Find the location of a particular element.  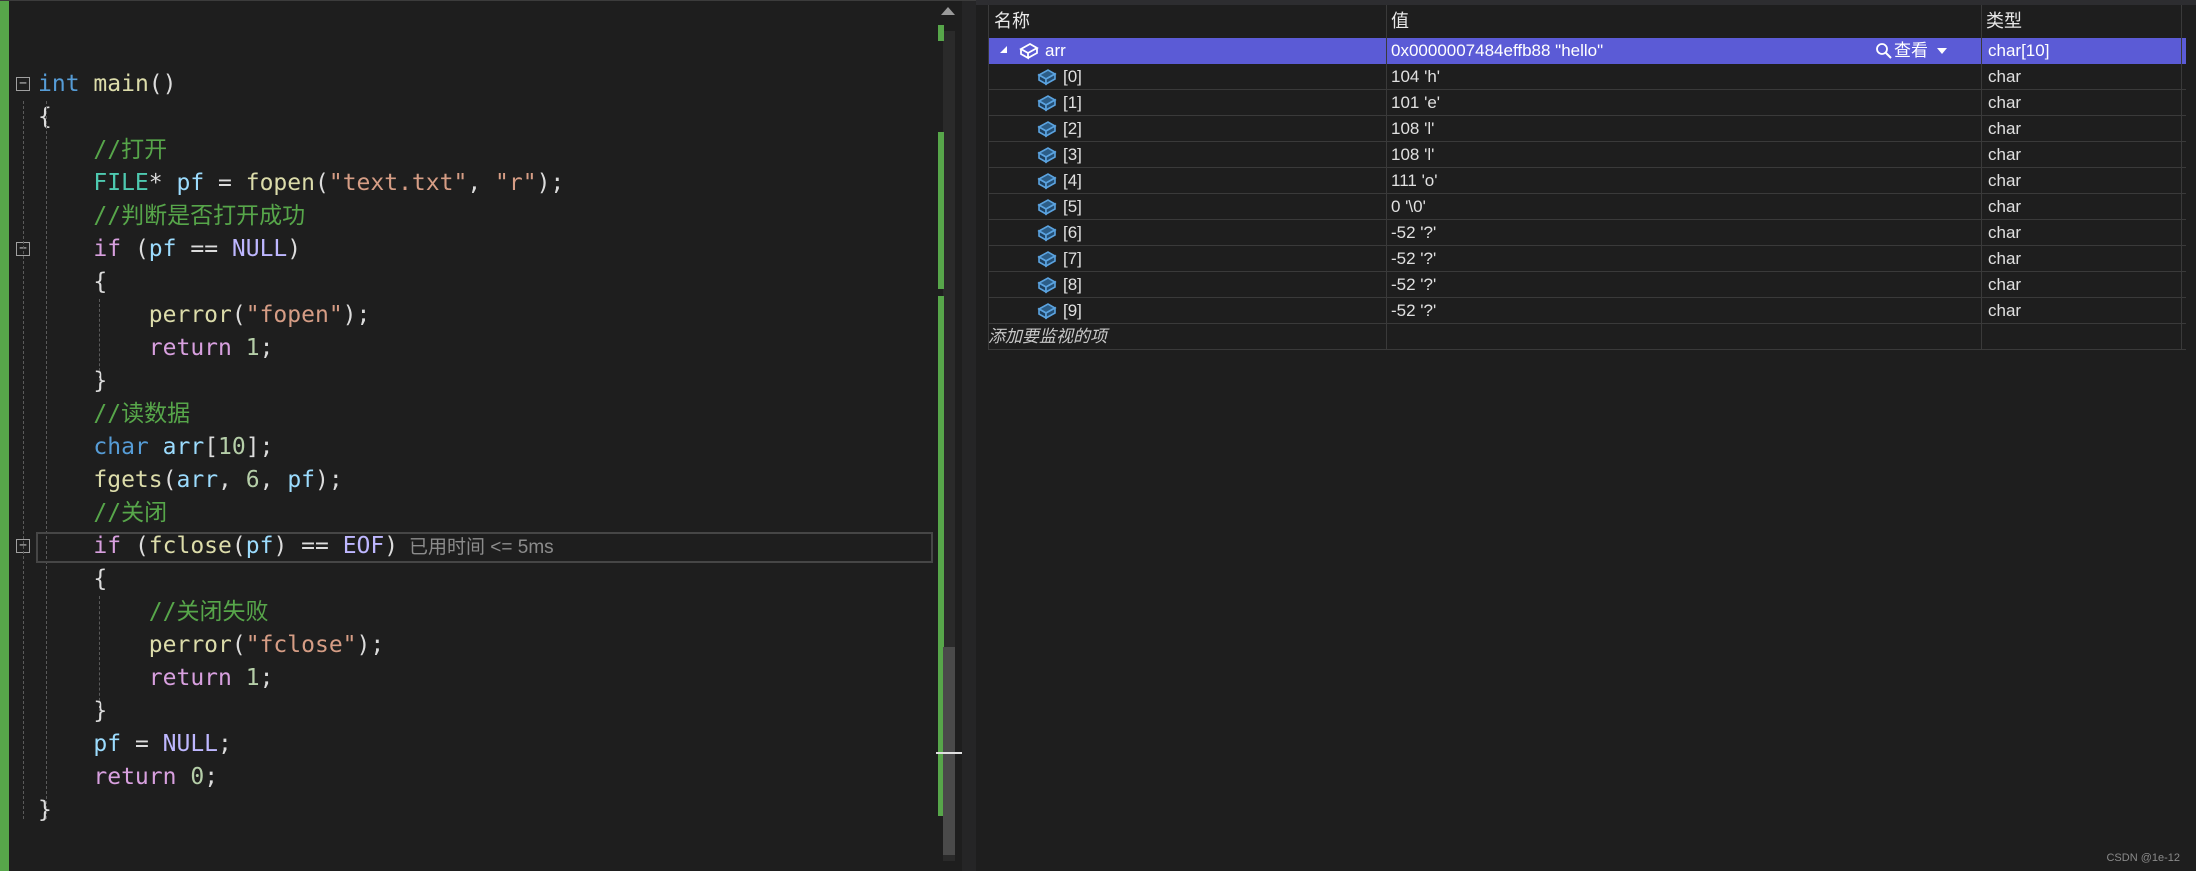

item-name: [7] is located at coordinates (1072, 258).